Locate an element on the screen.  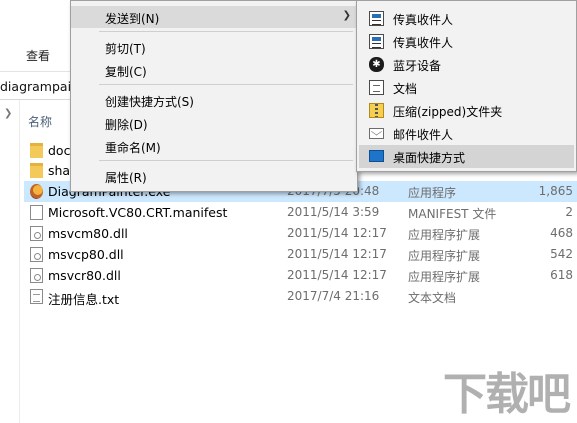
menu-item-label: 发送到(N) is located at coordinates (132, 19).